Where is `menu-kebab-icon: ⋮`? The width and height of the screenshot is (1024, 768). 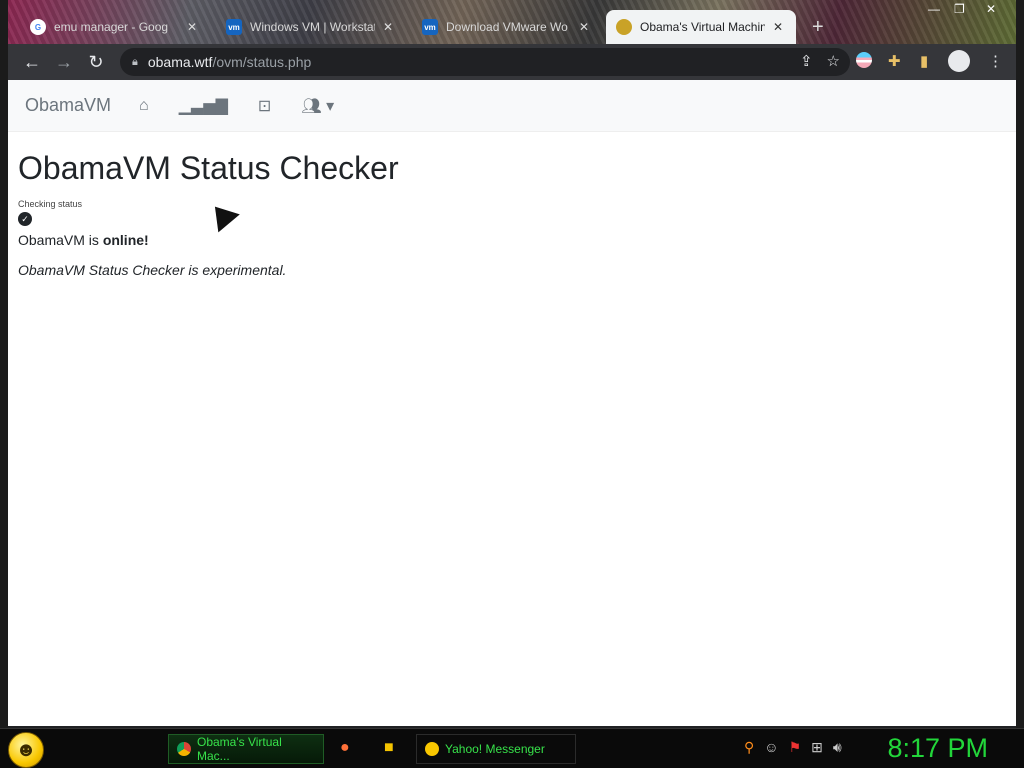 menu-kebab-icon: ⋮ is located at coordinates (995, 61).